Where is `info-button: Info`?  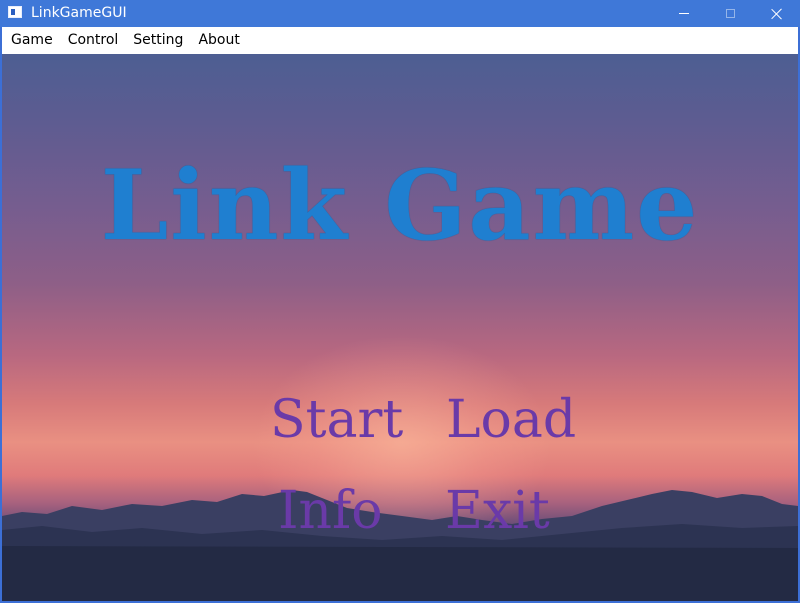
info-button: Info is located at coordinates (330, 511).